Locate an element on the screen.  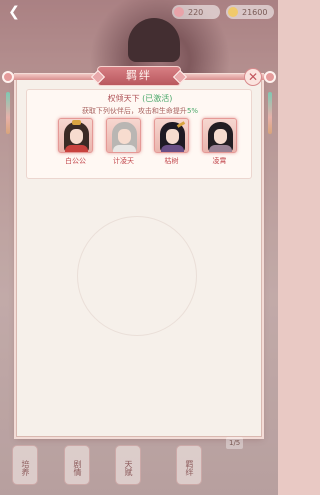
close-icon: ✕ is located at coordinates (253, 77).